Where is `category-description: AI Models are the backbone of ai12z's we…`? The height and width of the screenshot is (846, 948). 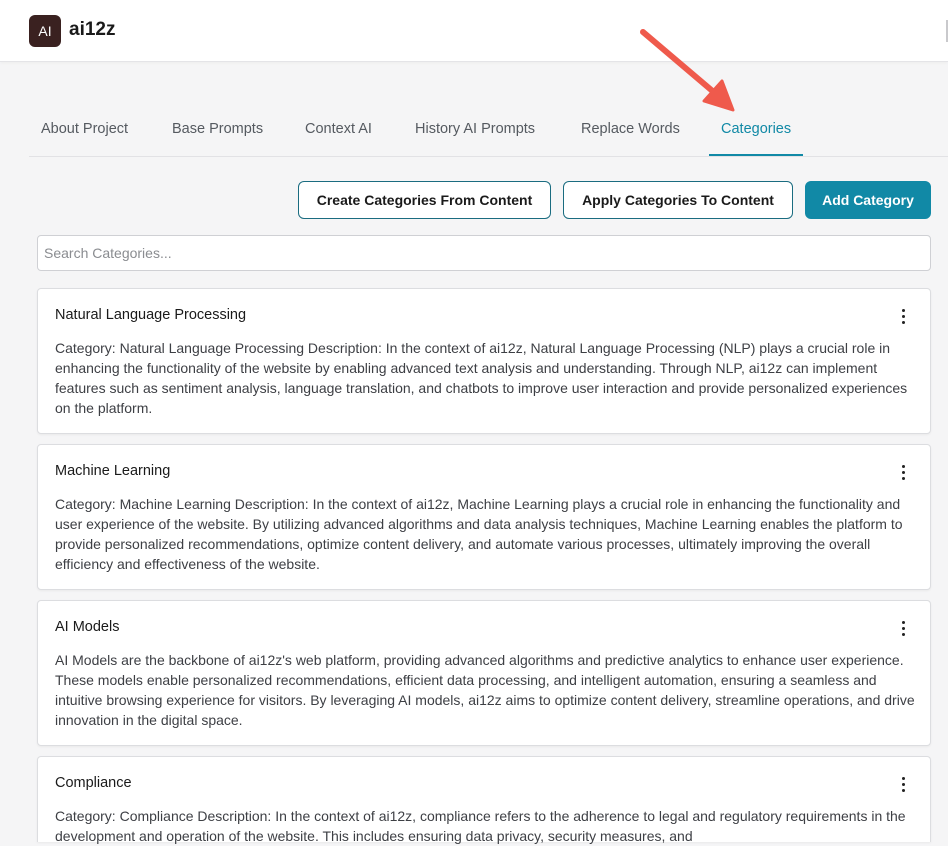 category-description: AI Models are the backbone of ai12z's we… is located at coordinates (485, 690).